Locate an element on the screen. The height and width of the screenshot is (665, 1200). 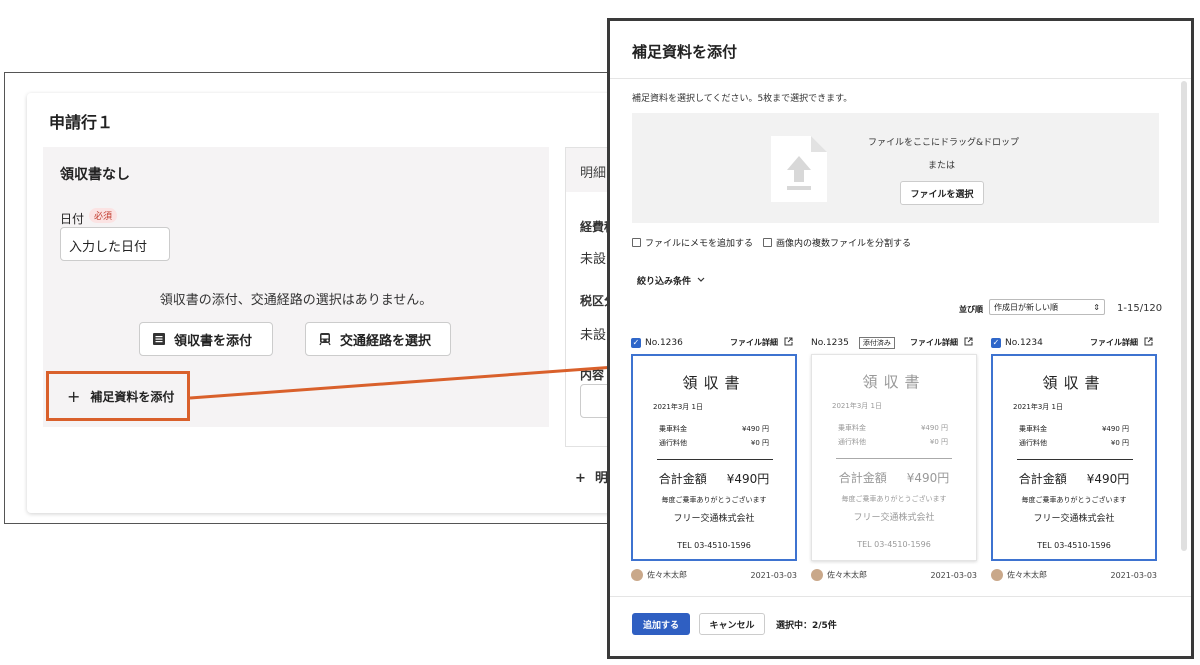
receipt-title: 領収書 is located at coordinates (714, 383).